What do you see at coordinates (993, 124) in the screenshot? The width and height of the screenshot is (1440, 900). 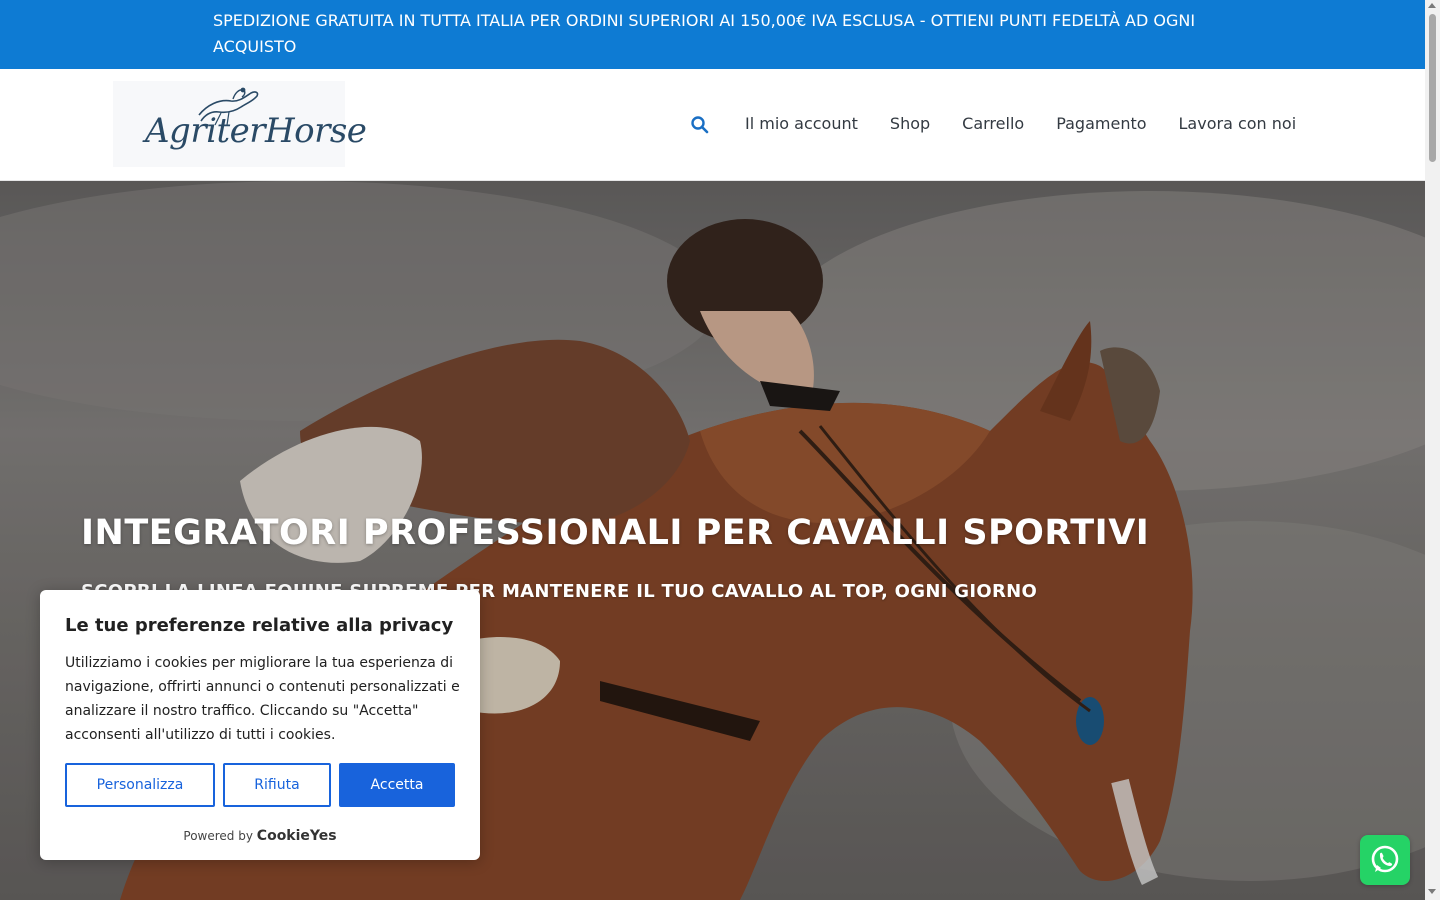 I see `nav-item-cart: Carrello` at bounding box center [993, 124].